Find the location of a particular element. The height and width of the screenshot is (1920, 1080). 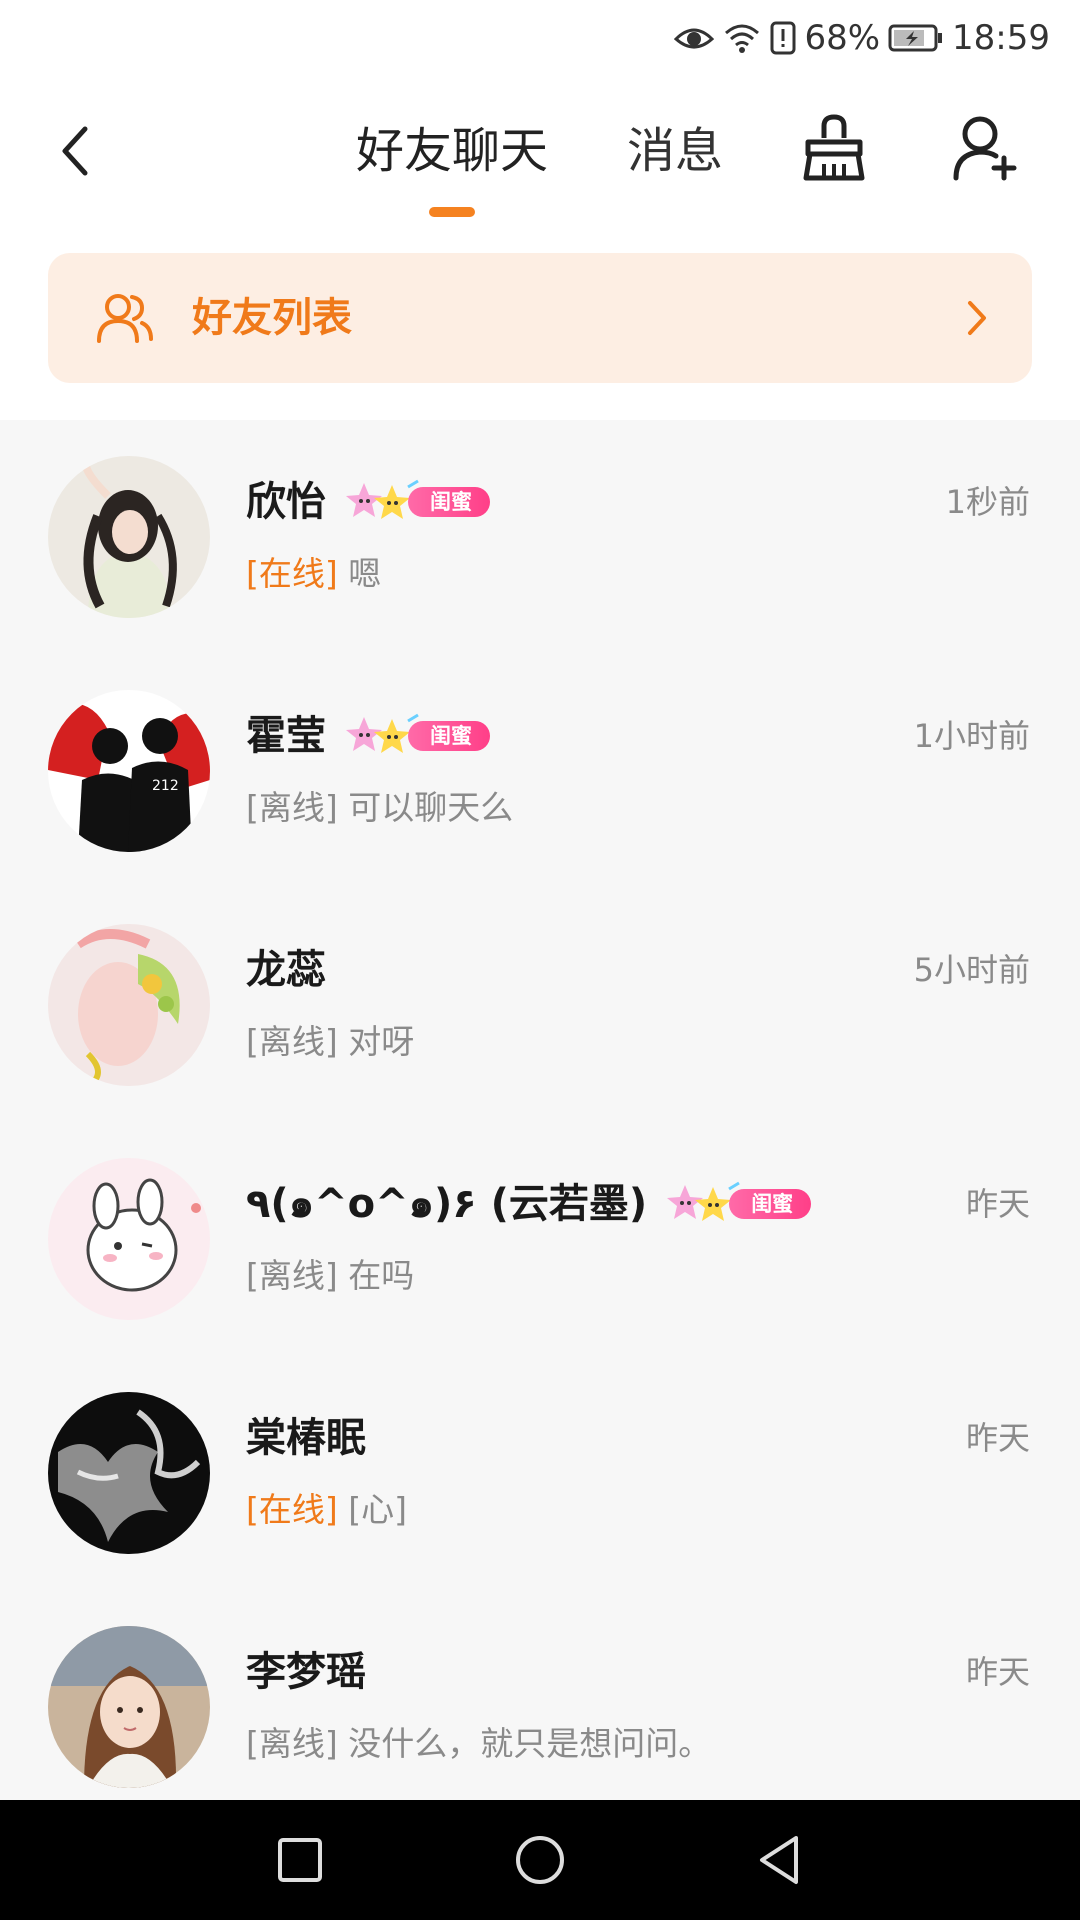

contact-name-row: 龙蕊 is located at coordinates (286, 970).